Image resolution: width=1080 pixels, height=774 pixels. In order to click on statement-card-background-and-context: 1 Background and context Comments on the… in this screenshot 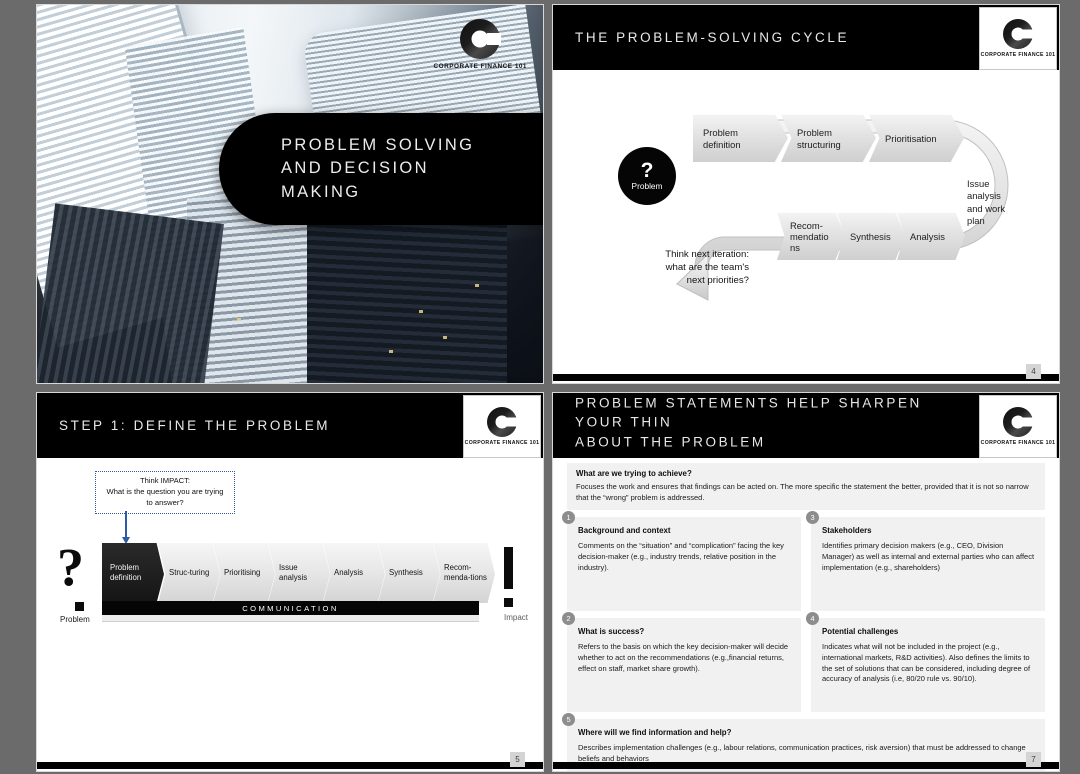, I will do `click(681, 561)`.